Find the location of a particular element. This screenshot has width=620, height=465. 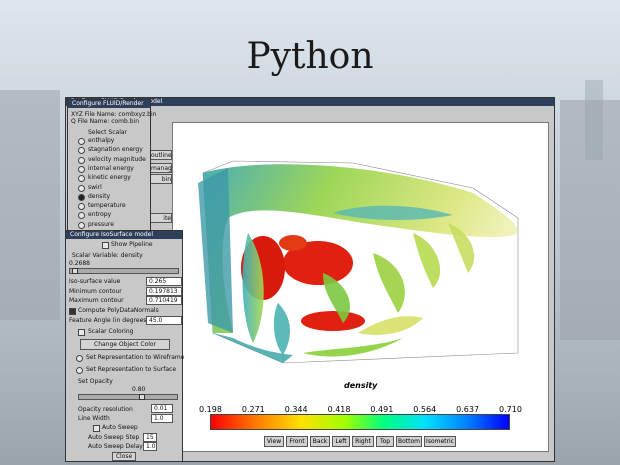

scalar-value: 0.2688 is located at coordinates (79, 263).